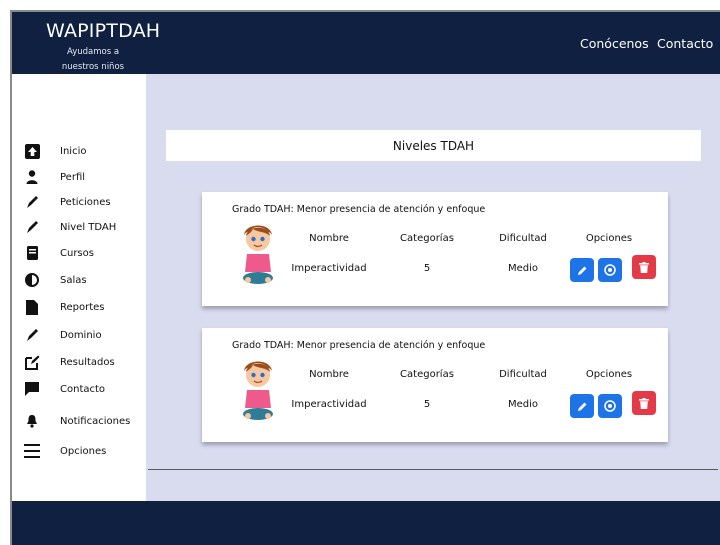  I want to click on sidebar-item-label: Notificaciones, so click(95, 421).